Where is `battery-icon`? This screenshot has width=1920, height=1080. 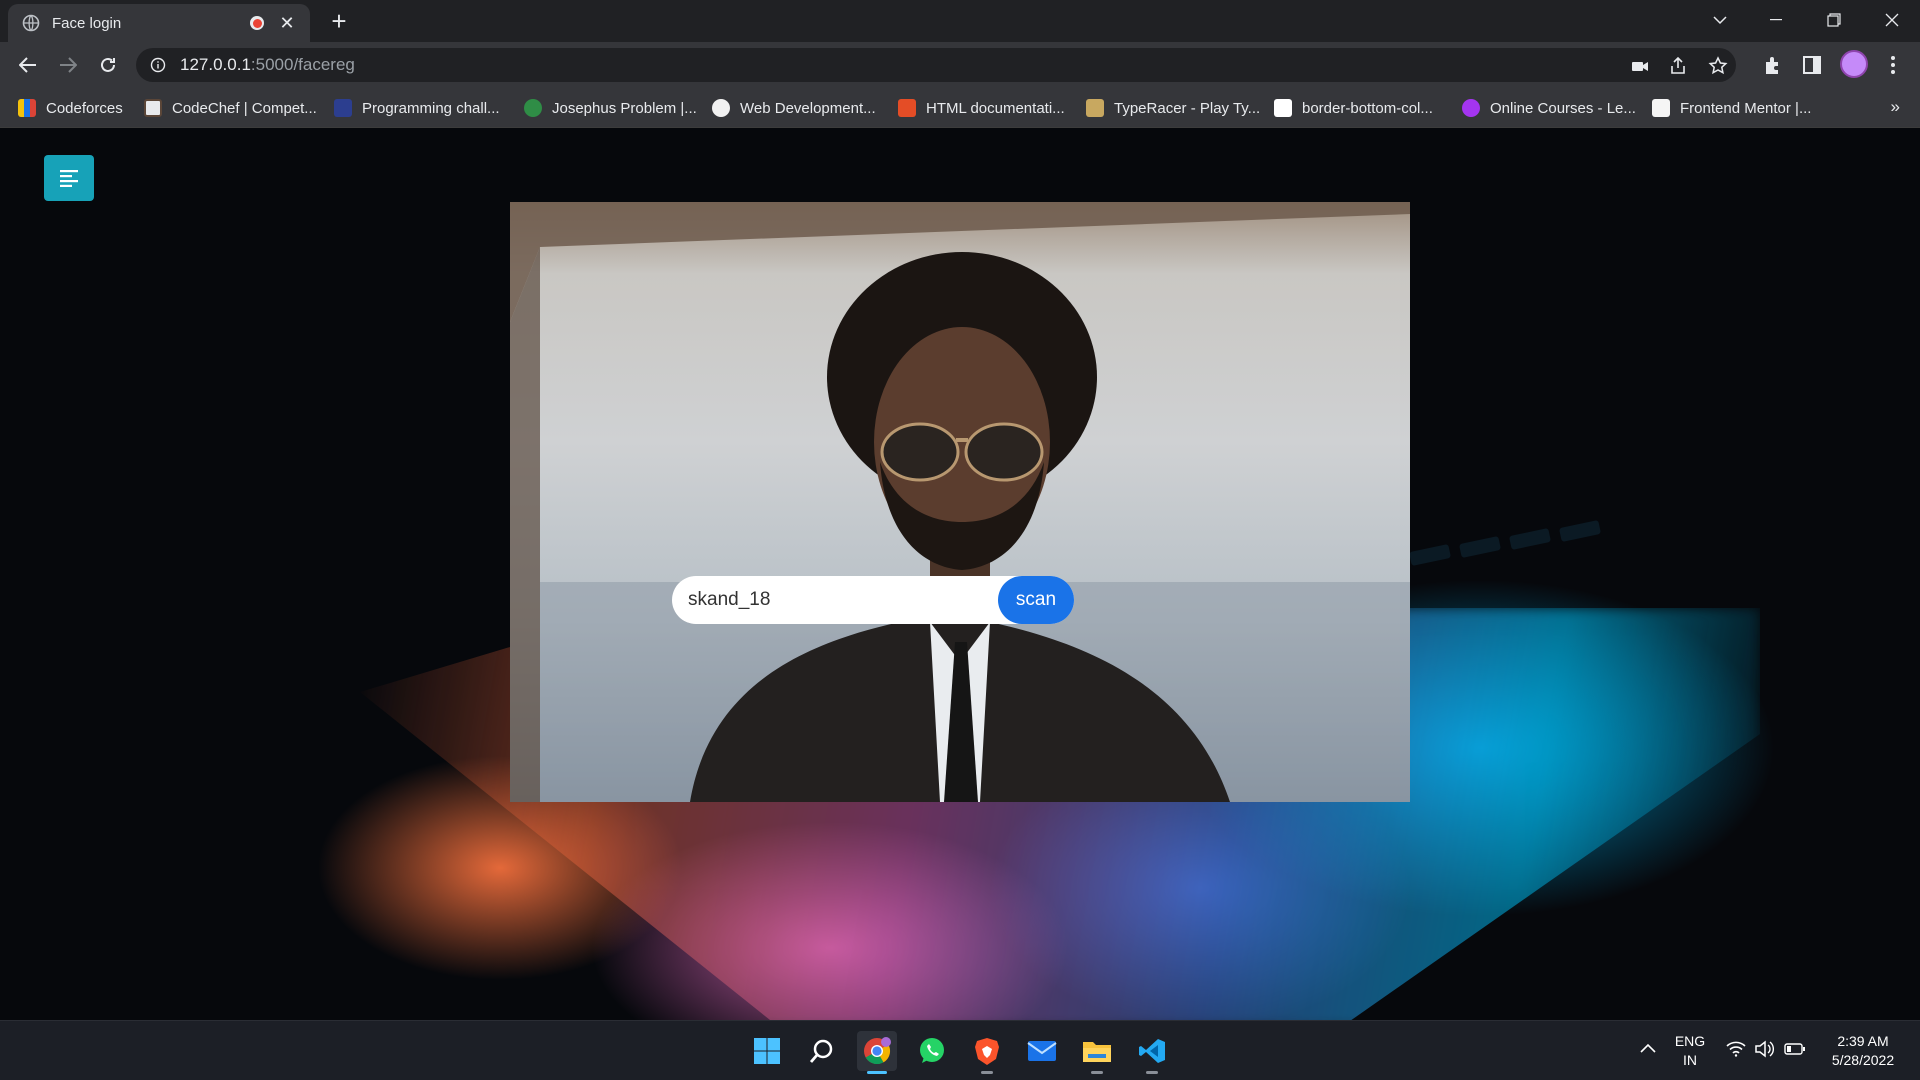 battery-icon is located at coordinates (1795, 1049).